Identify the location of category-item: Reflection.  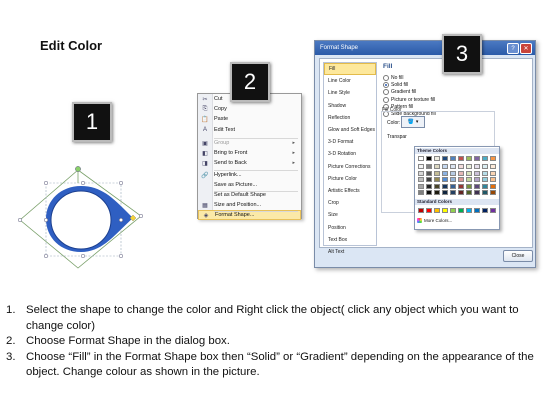
(350, 118).